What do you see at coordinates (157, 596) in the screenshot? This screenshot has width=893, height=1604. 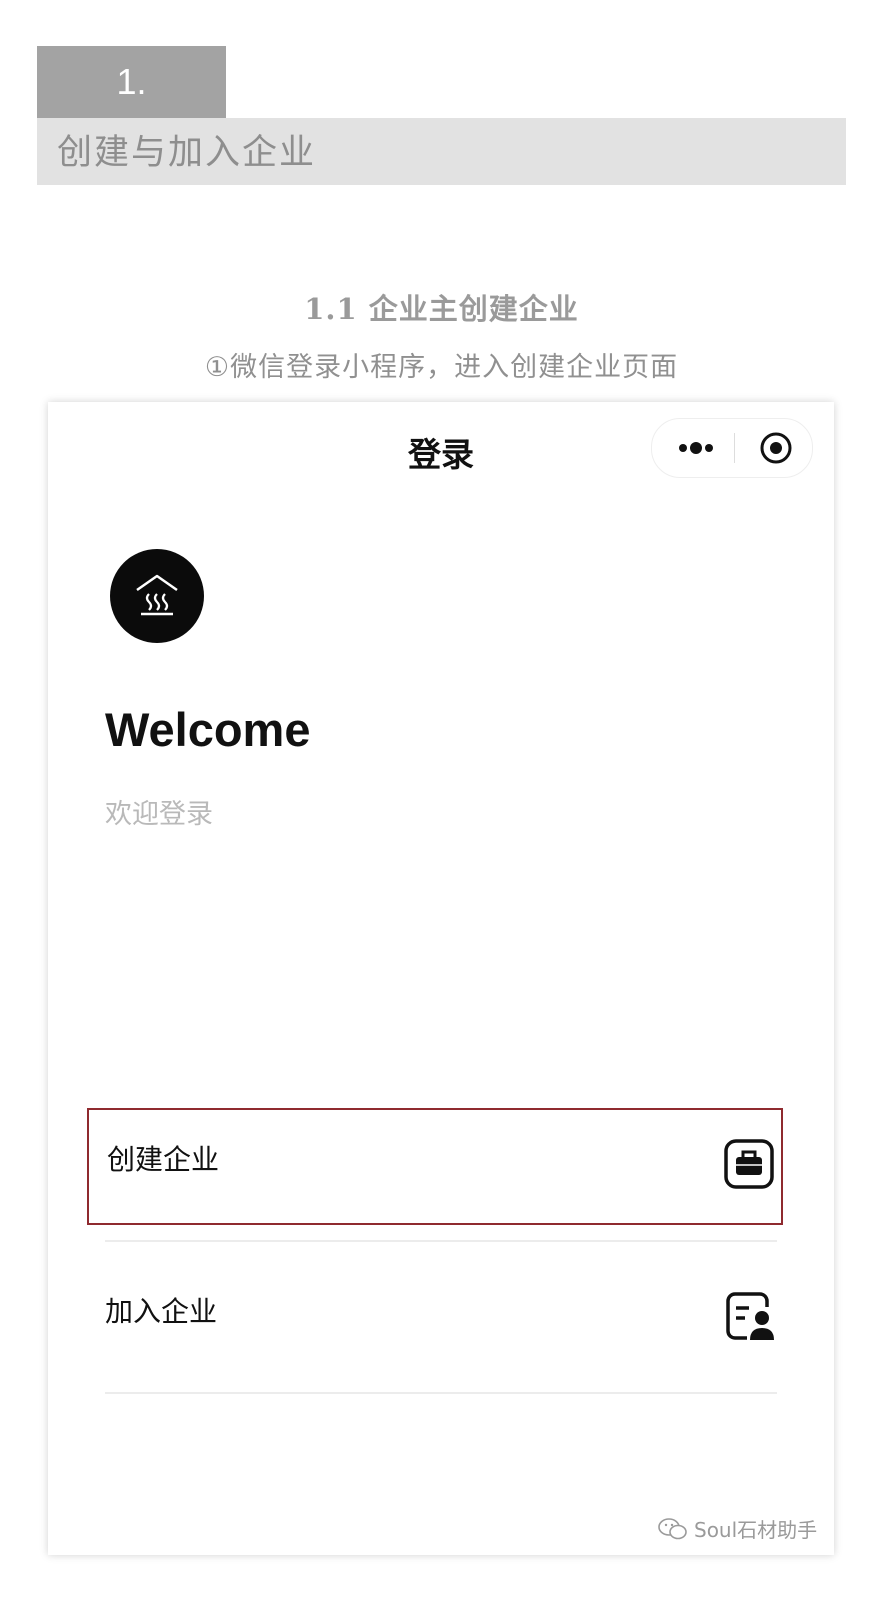 I see `house-steam-icon` at bounding box center [157, 596].